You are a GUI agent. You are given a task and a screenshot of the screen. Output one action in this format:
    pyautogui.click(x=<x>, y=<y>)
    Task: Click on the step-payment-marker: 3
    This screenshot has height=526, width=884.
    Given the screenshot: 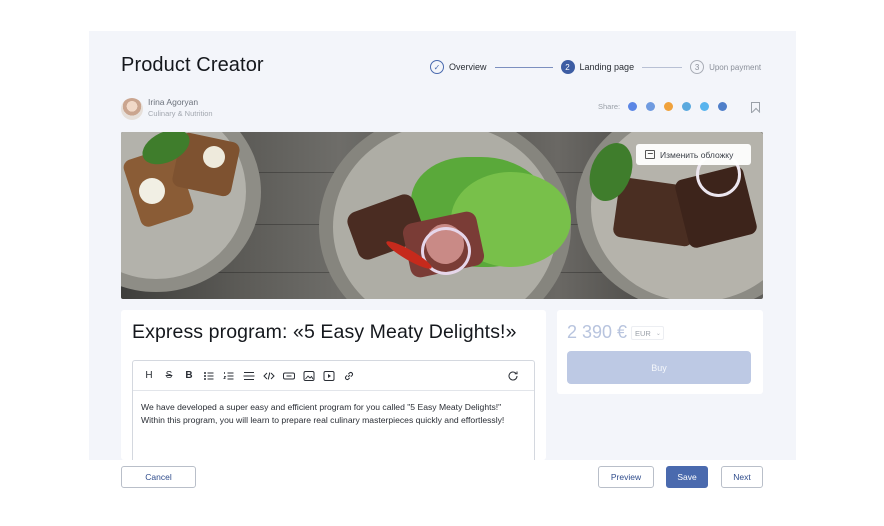 What is the action you would take?
    pyautogui.click(x=697, y=67)
    